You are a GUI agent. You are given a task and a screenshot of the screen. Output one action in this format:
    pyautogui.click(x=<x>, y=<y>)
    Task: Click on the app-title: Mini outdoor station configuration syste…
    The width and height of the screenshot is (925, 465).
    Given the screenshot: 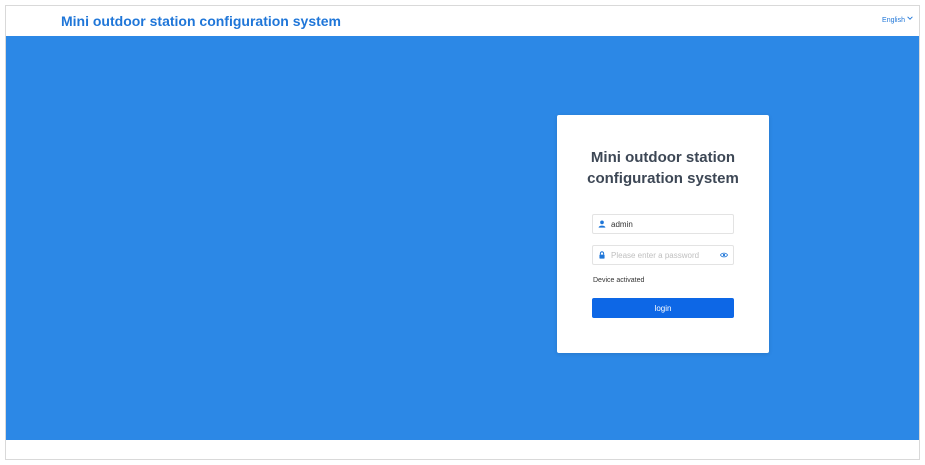 What is the action you would take?
    pyautogui.click(x=201, y=21)
    